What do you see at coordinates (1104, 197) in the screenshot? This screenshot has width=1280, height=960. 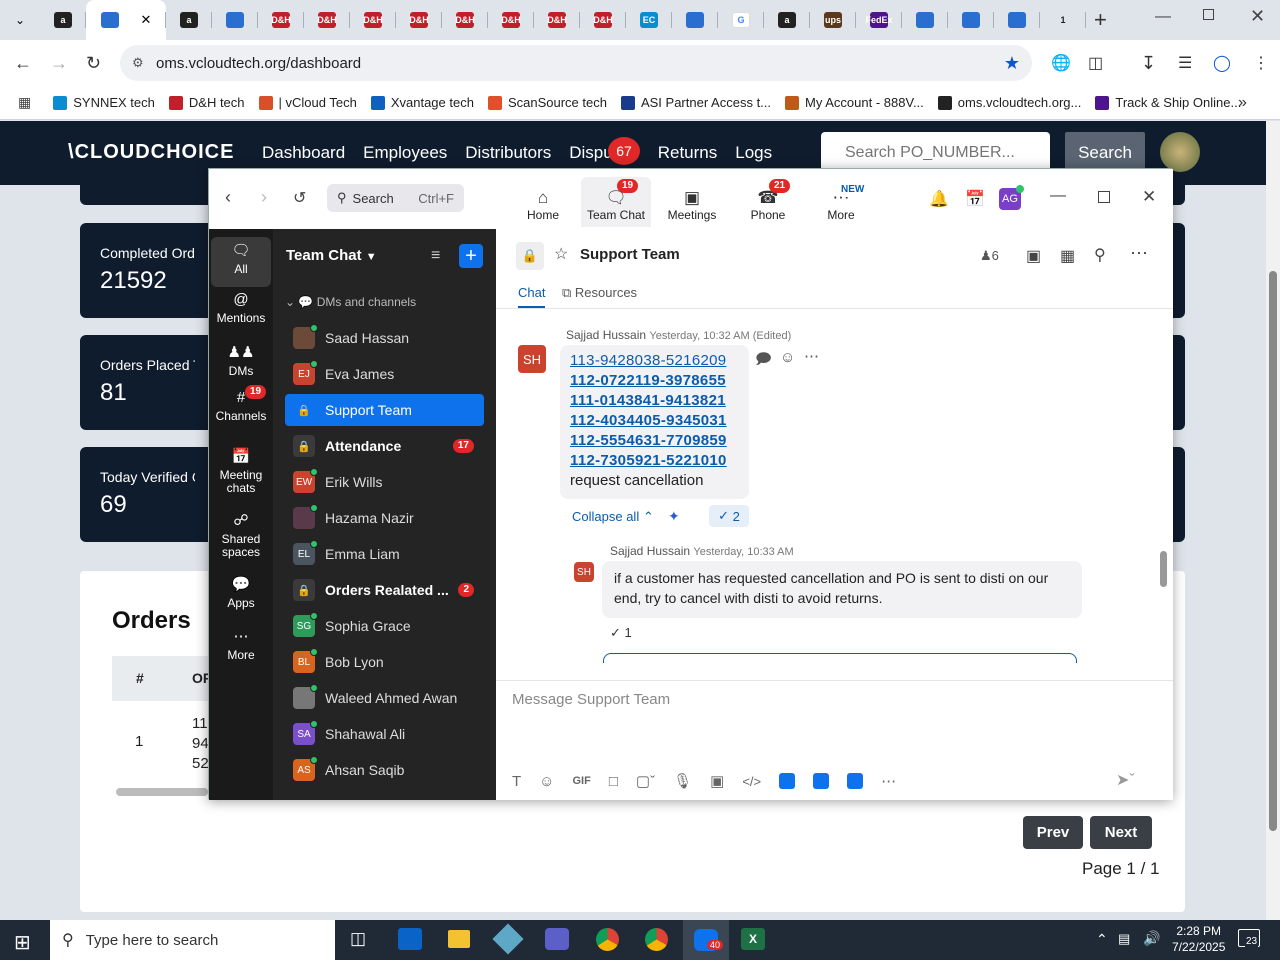 I see `maximize-icon` at bounding box center [1104, 197].